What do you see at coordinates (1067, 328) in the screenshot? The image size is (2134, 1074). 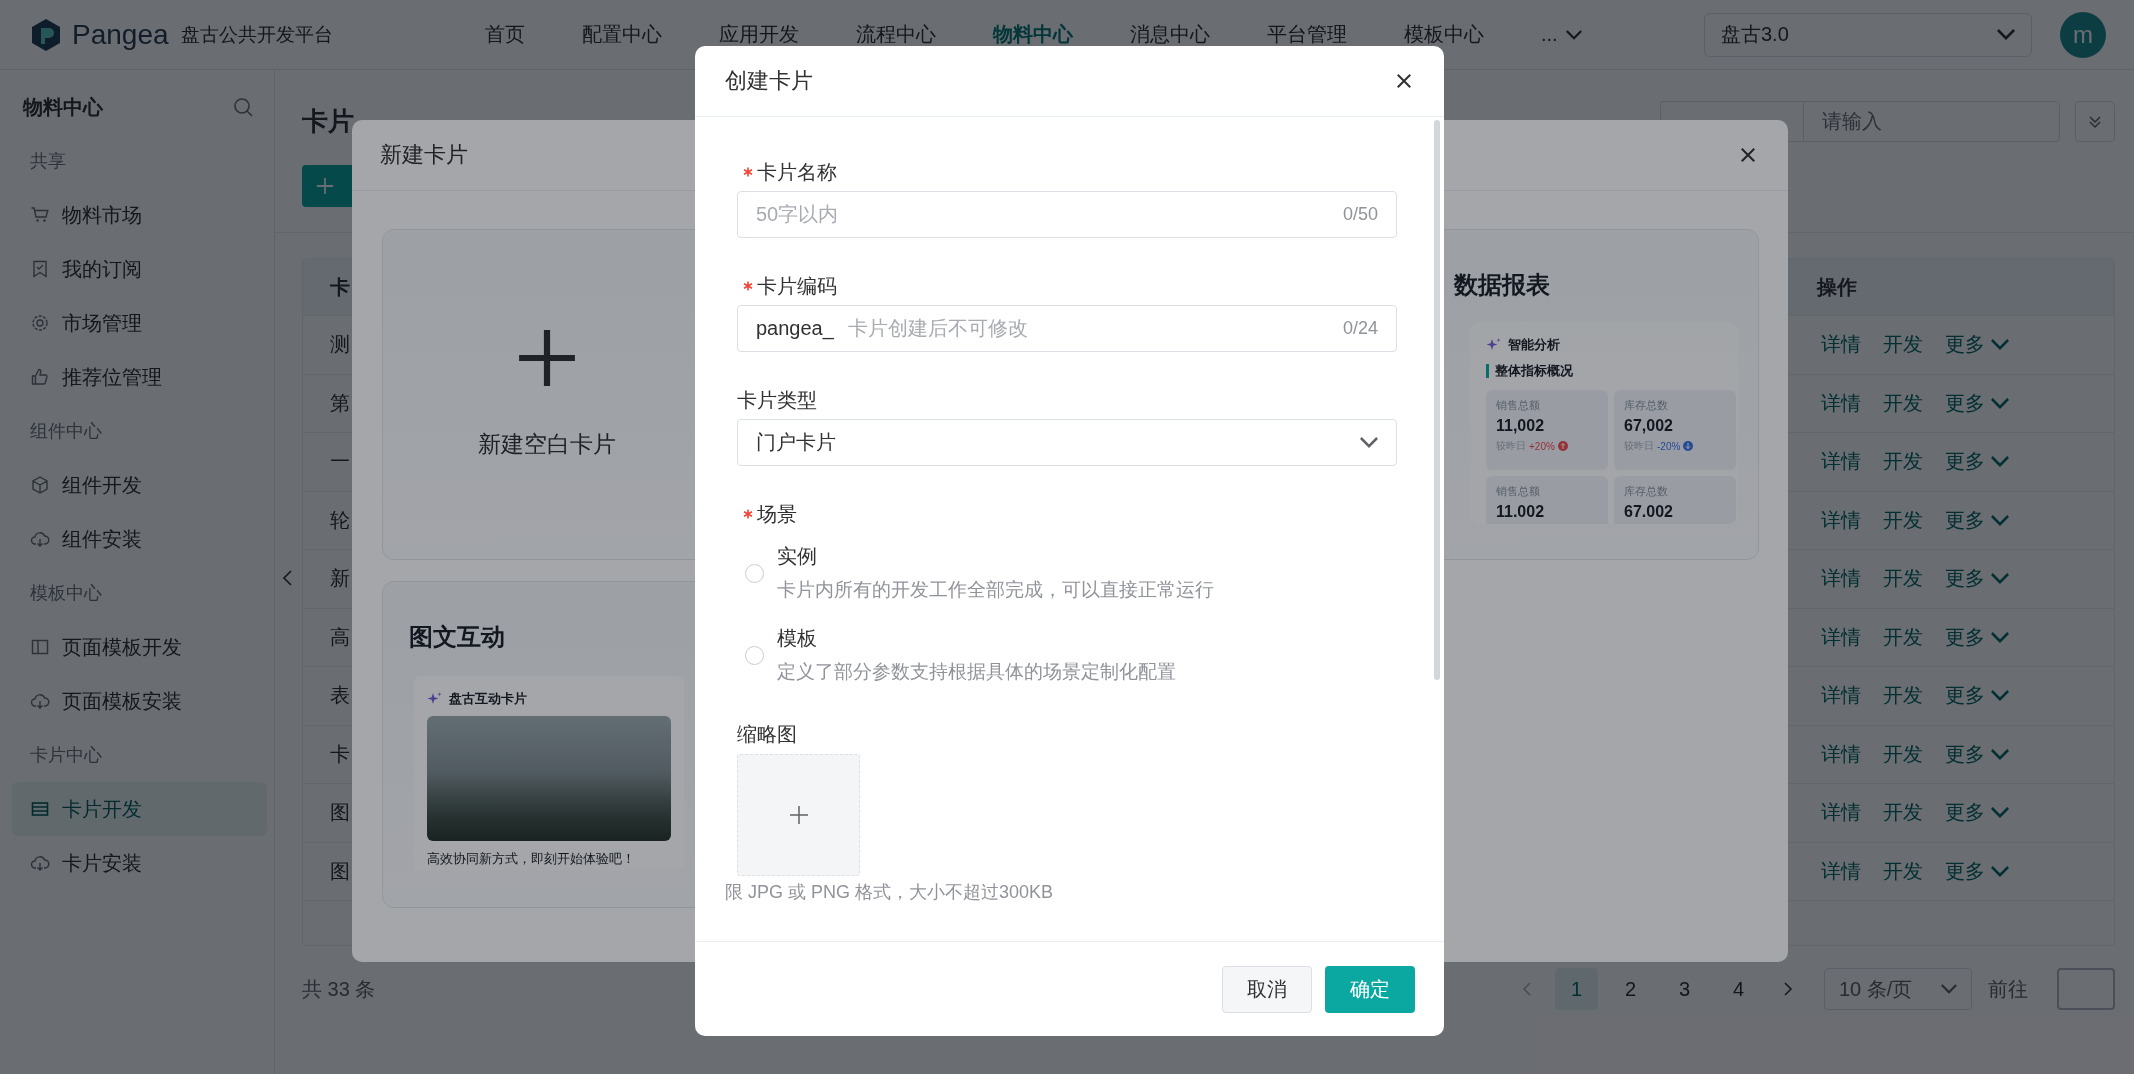 I see `input-field: pangea_ 卡片创建后不可修改 0/24` at bounding box center [1067, 328].